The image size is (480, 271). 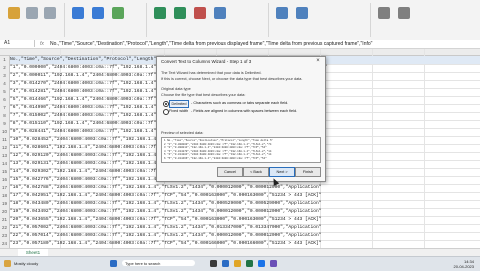 What do you see at coordinates (404, 13) in the screenshot?
I see `ungroup-icon` at bounding box center [404, 13].